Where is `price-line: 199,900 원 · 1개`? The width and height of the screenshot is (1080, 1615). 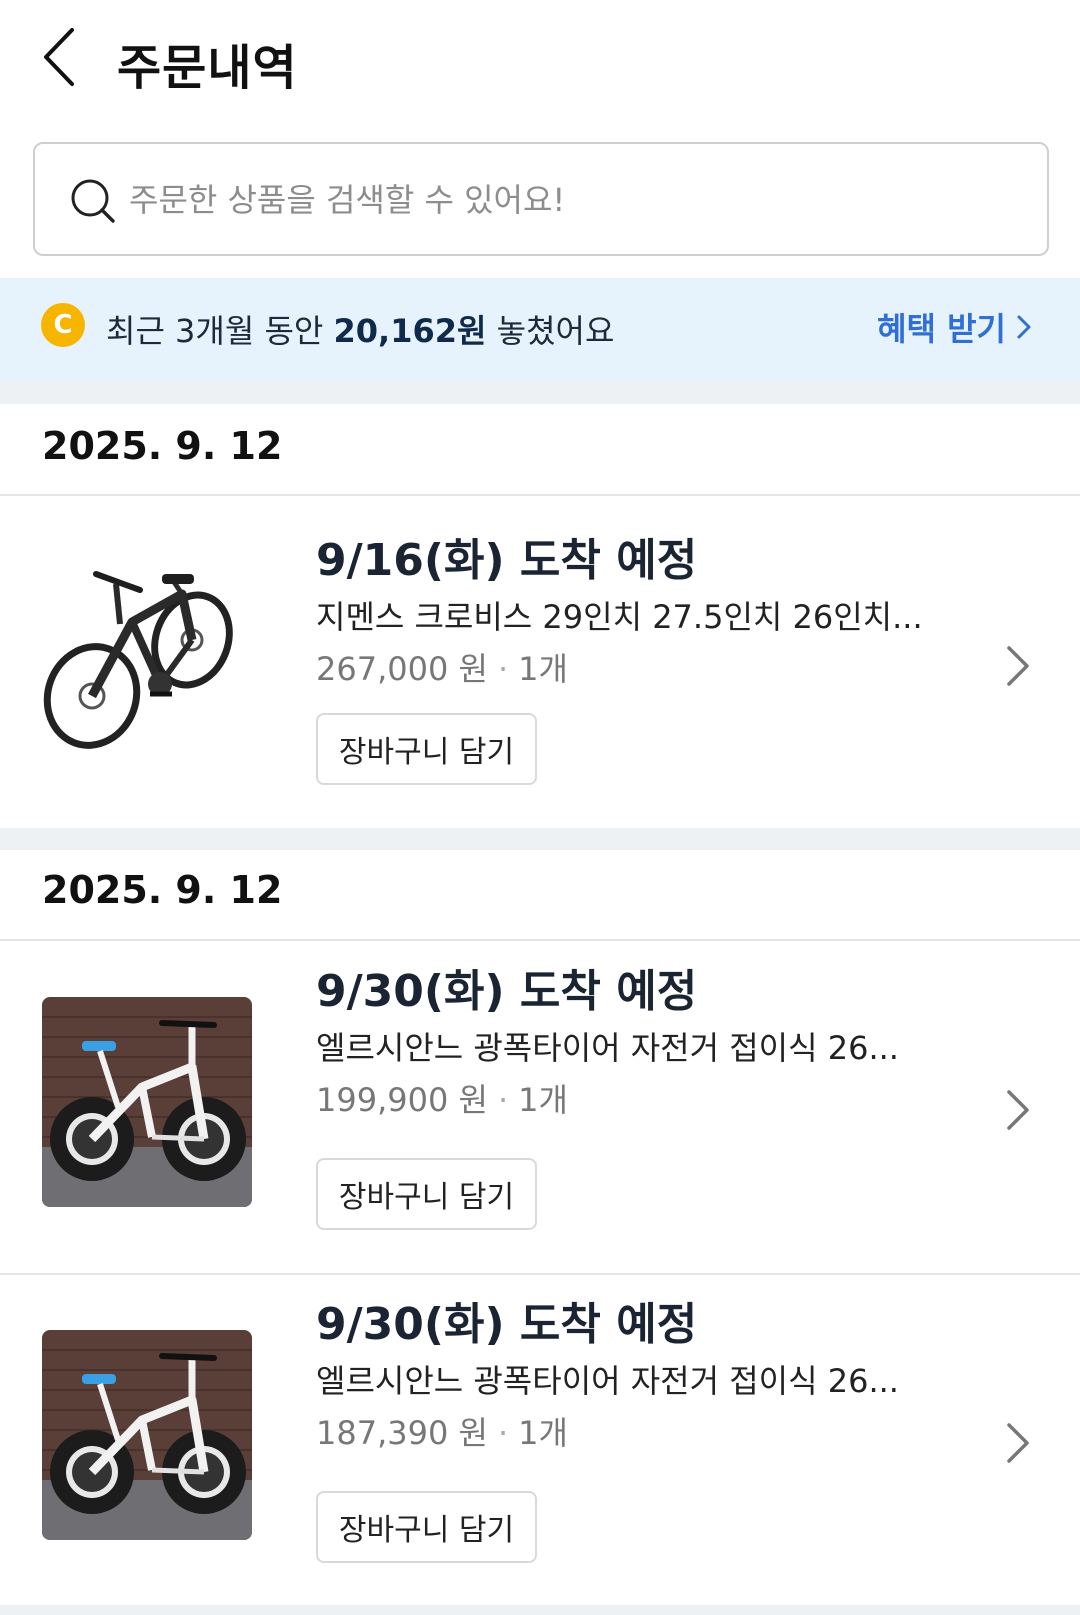 price-line: 199,900 원 · 1개 is located at coordinates (442, 1100).